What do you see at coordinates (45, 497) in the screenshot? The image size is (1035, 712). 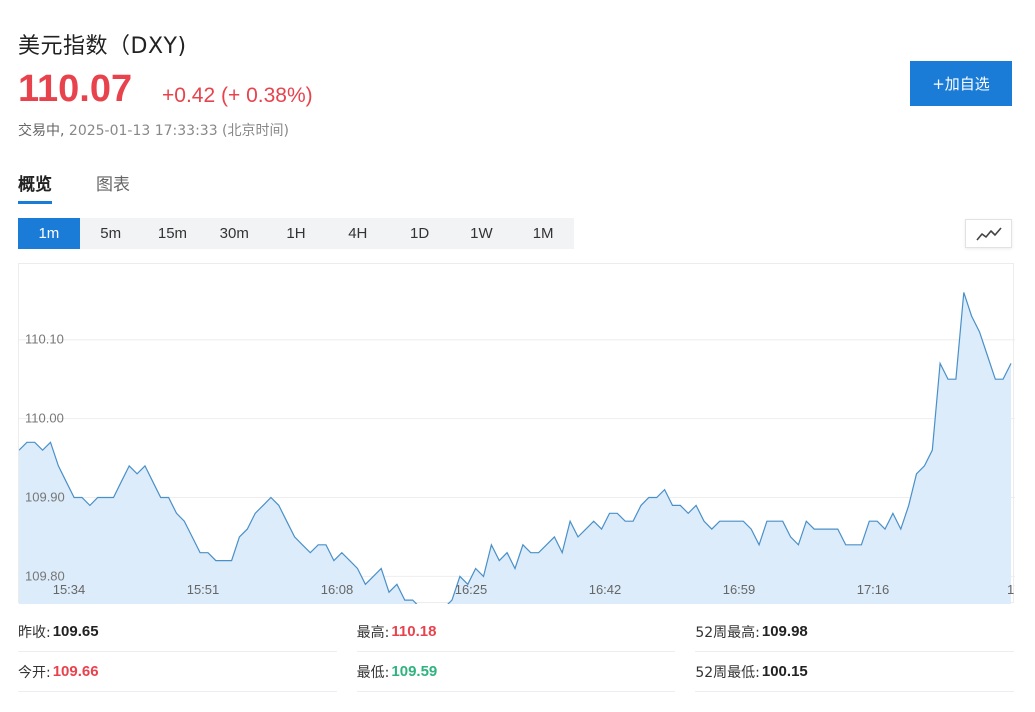 I see `y-tick-label: 109.90` at bounding box center [45, 497].